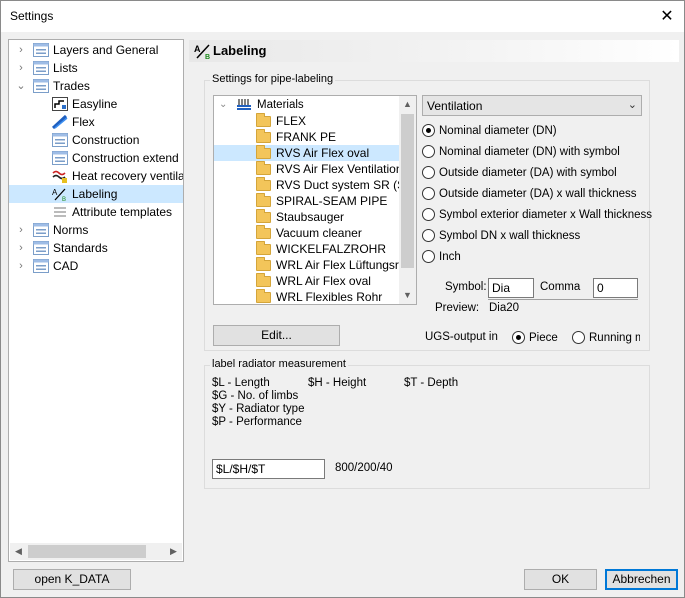  Describe the element at coordinates (291, 121) in the screenshot. I see `material-label: FLEX` at that location.